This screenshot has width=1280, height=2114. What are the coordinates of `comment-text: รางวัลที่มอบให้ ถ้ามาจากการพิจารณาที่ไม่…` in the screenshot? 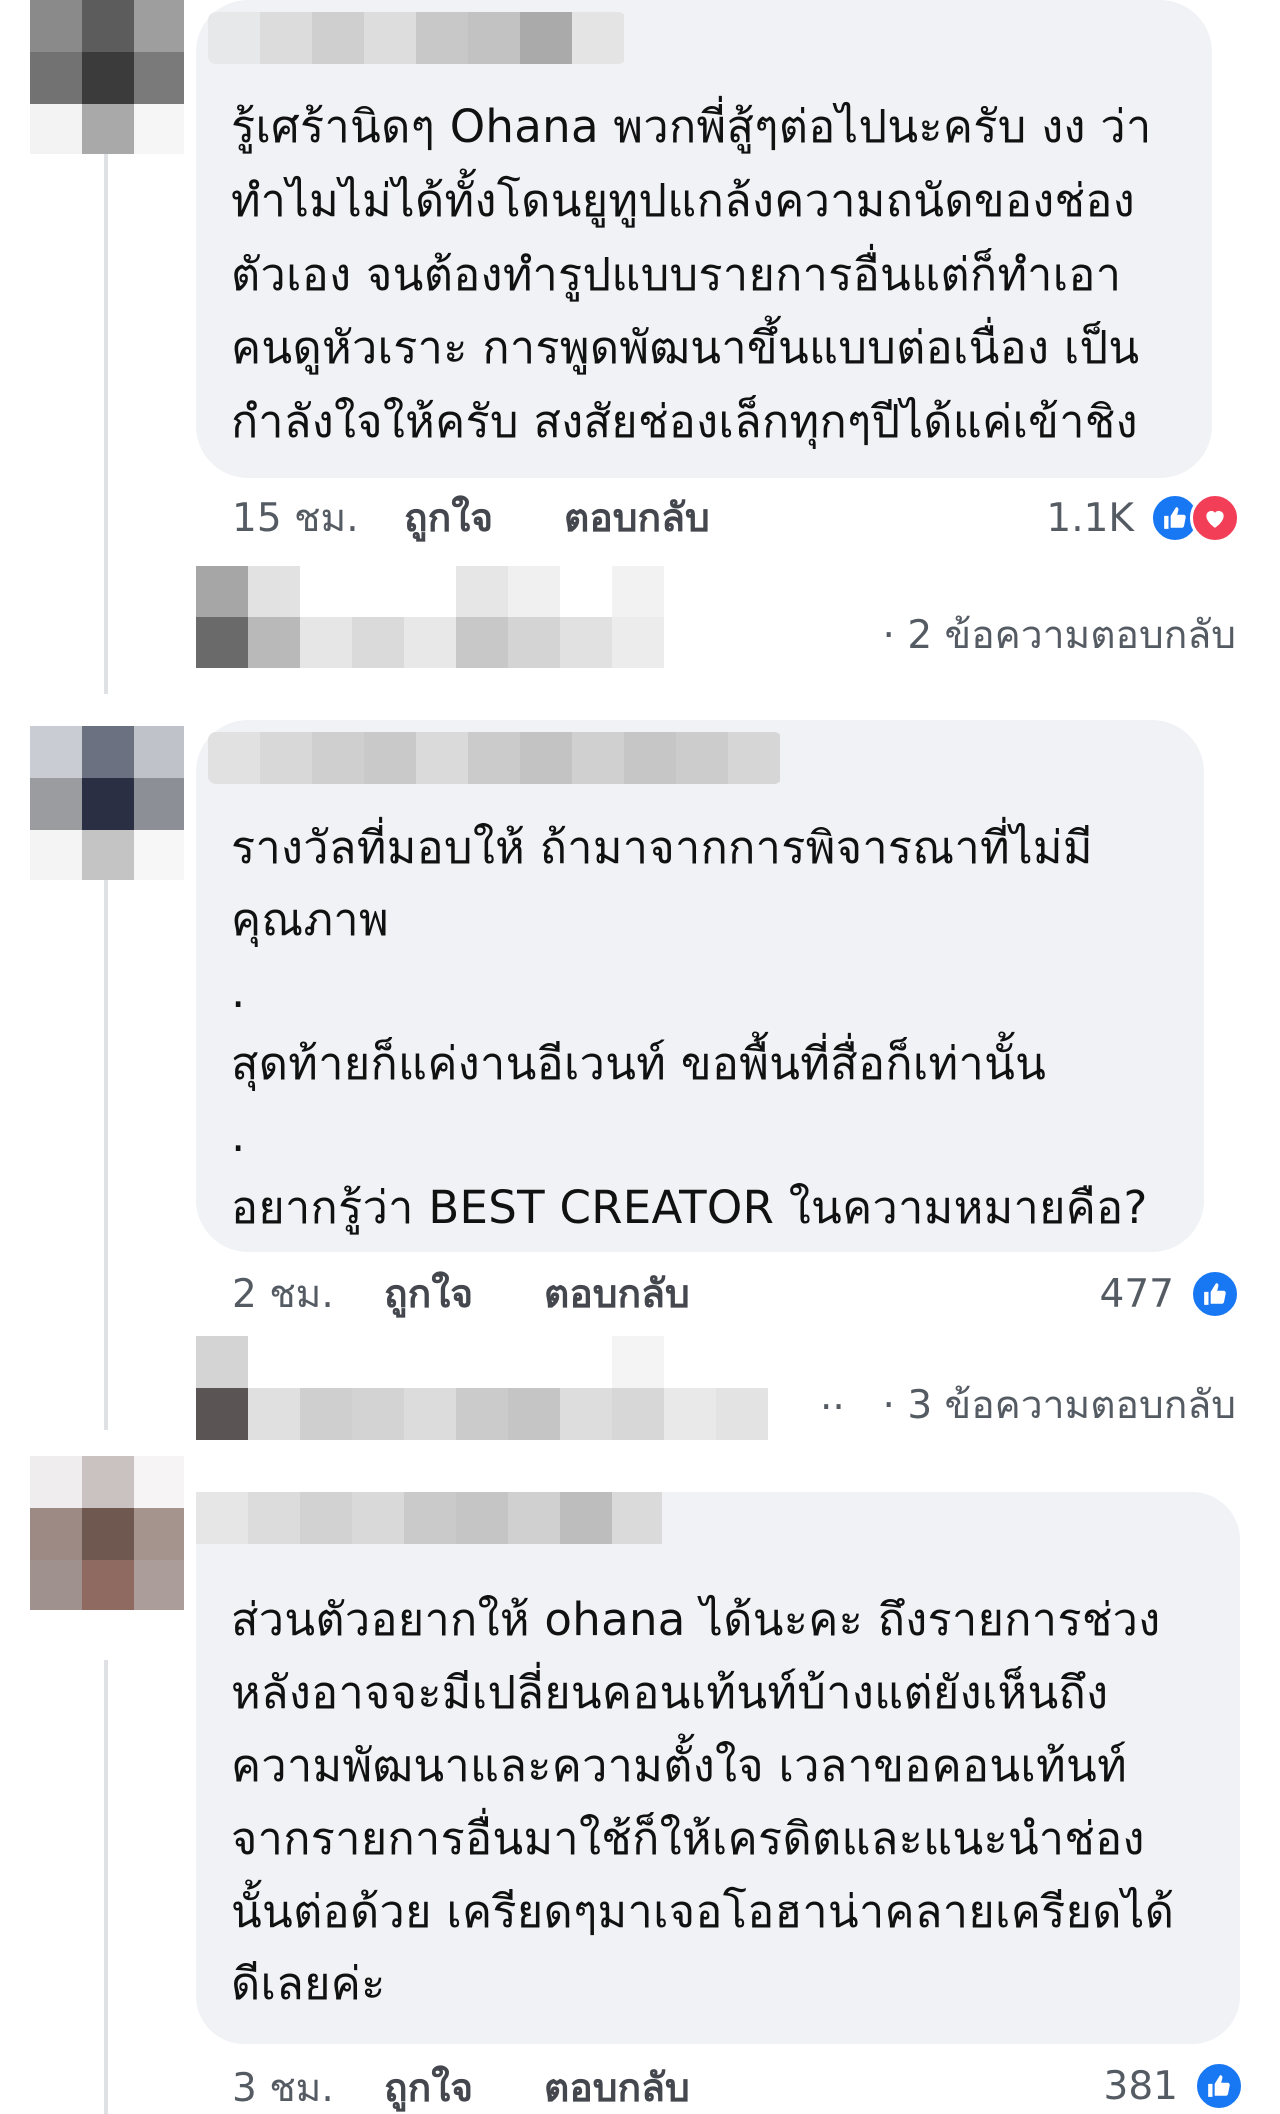 It's located at (689, 1027).